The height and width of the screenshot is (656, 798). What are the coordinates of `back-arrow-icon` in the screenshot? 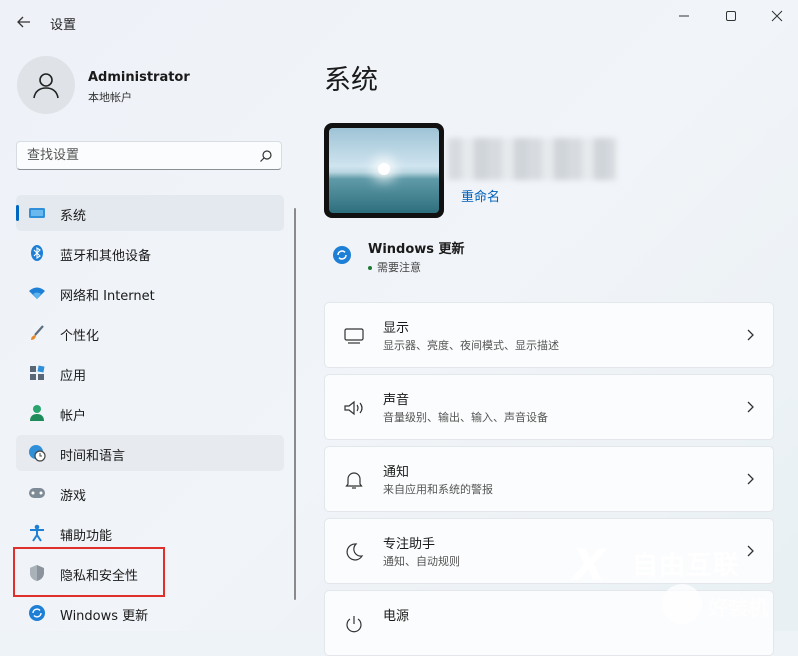 It's located at (23, 22).